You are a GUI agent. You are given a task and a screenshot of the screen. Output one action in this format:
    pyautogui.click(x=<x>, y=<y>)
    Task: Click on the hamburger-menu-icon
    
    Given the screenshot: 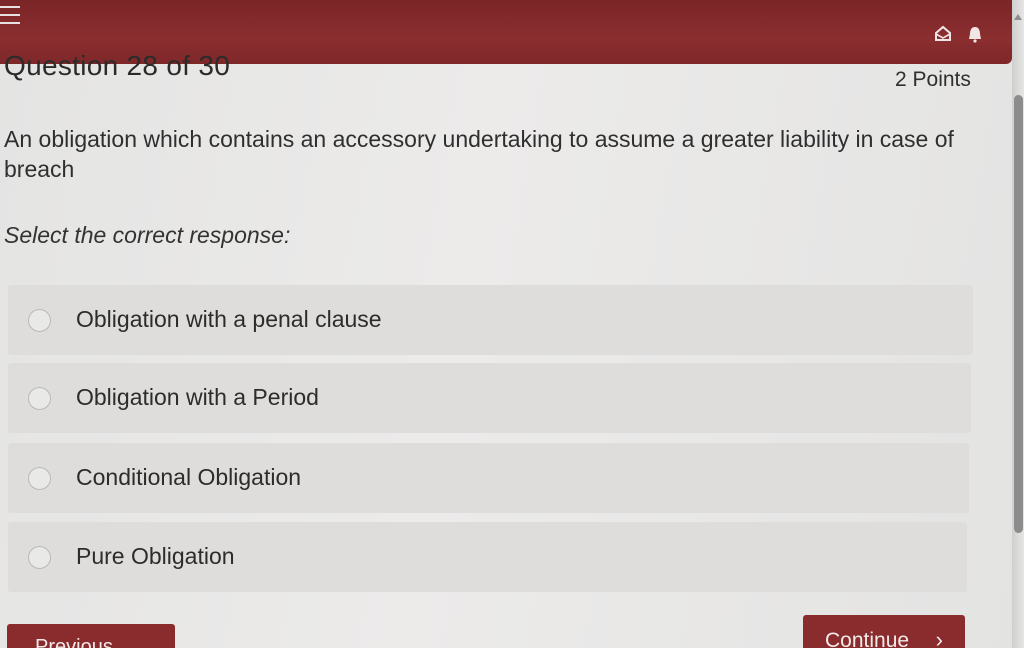 What is the action you would take?
    pyautogui.click(x=11, y=19)
    